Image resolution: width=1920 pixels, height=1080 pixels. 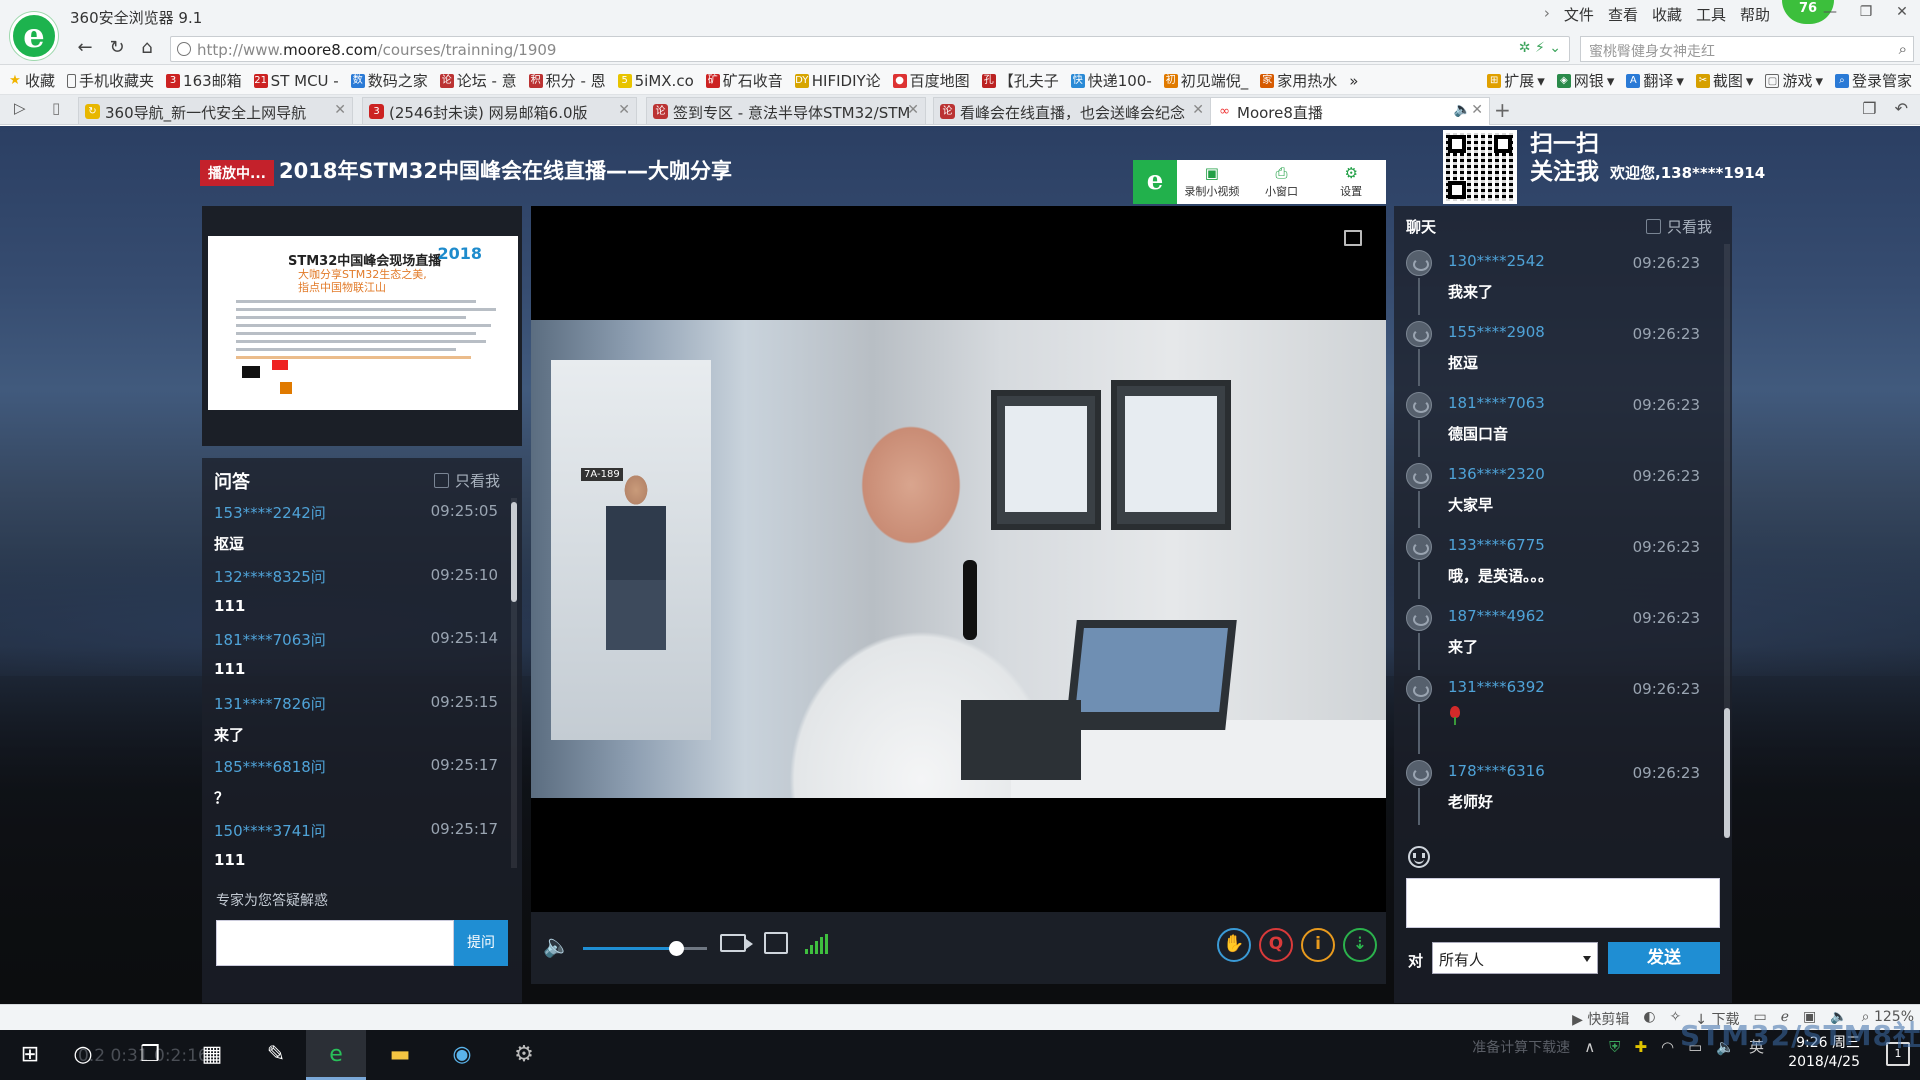 I want to click on tray-plus-icon: ✚, so click(x=1640, y=1047).